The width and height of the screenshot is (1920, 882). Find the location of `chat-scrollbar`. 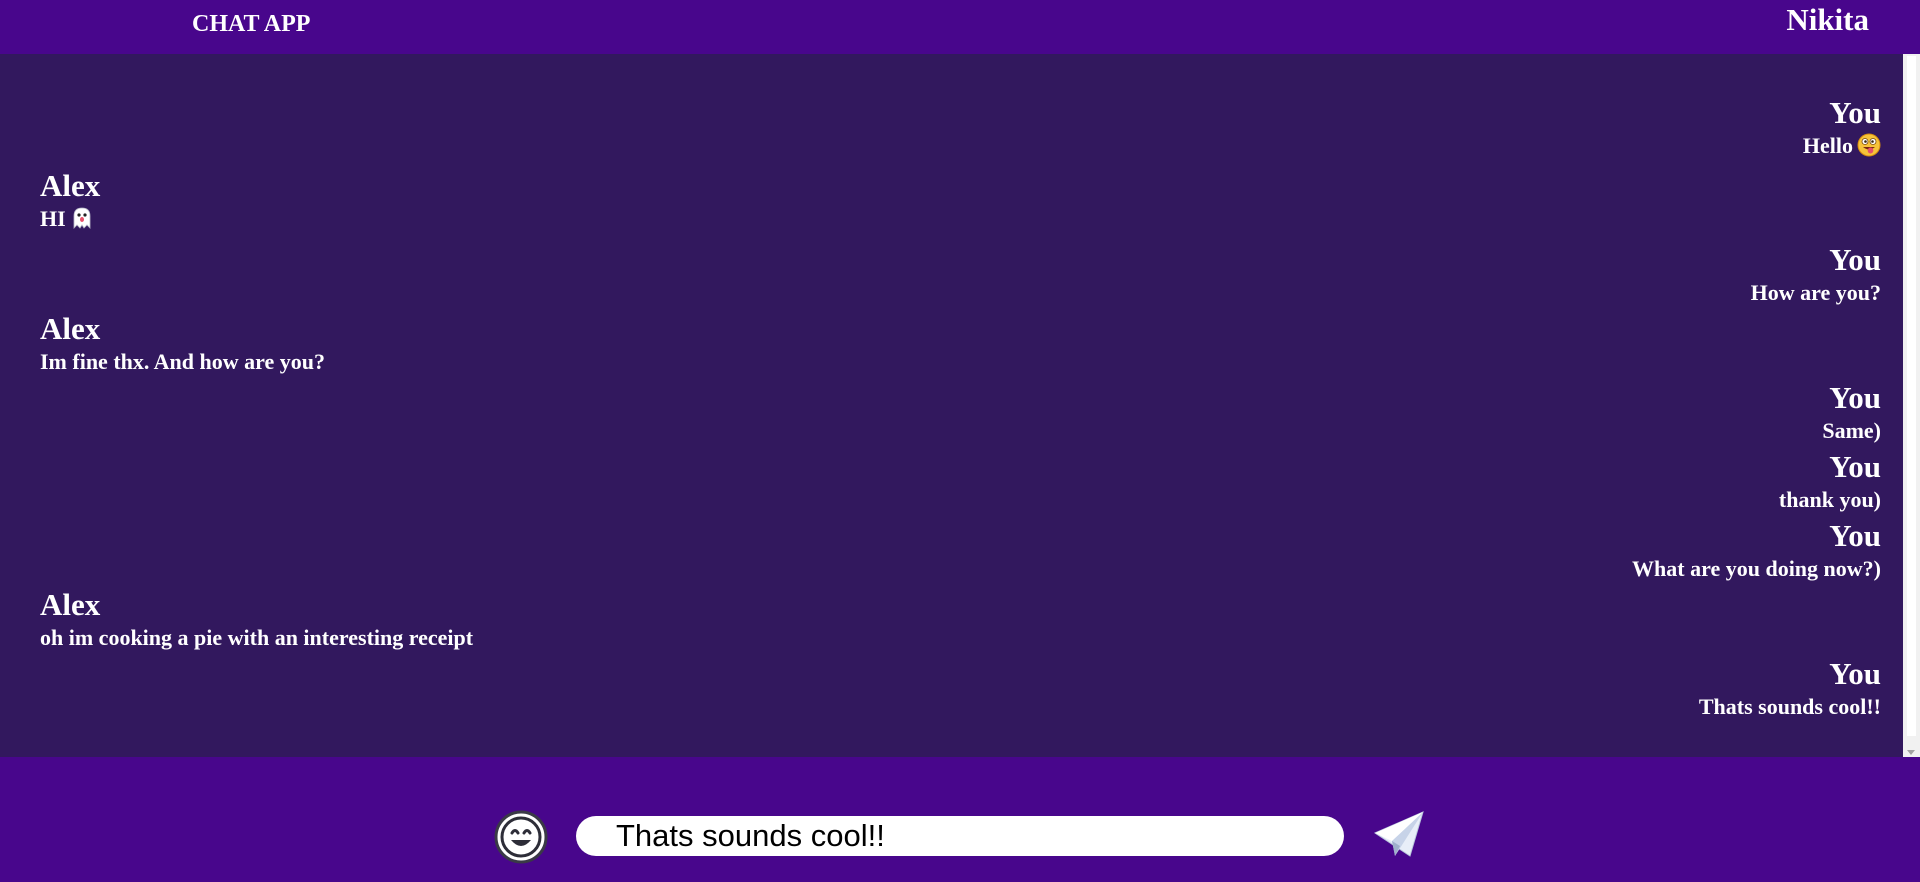

chat-scrollbar is located at coordinates (1911, 405).